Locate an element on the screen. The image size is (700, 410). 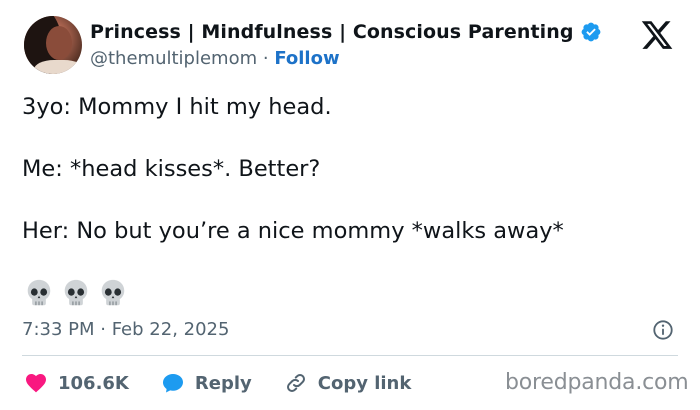
copy-link-button: Copy link is located at coordinates (348, 383).